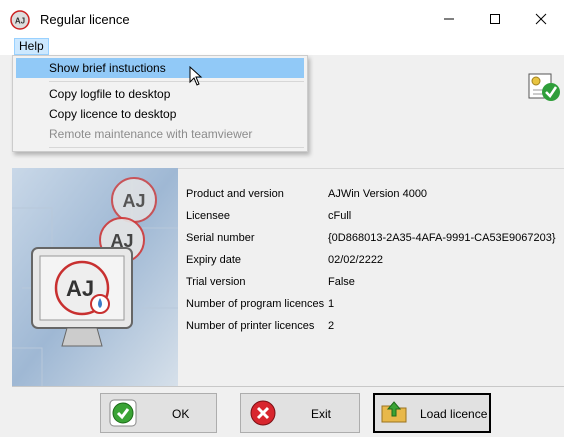 The height and width of the screenshot is (437, 564). Describe the element at coordinates (544, 87) in the screenshot. I see `certificate-check-icon` at that location.